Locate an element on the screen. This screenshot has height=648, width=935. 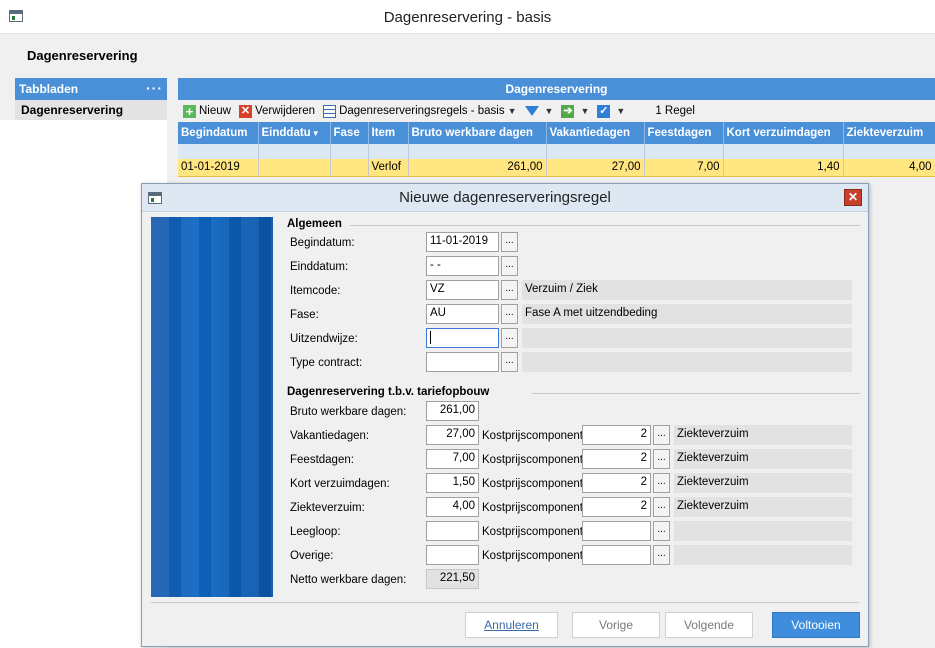
chevron-down-icon: ▼ is located at coordinates (585, 111).